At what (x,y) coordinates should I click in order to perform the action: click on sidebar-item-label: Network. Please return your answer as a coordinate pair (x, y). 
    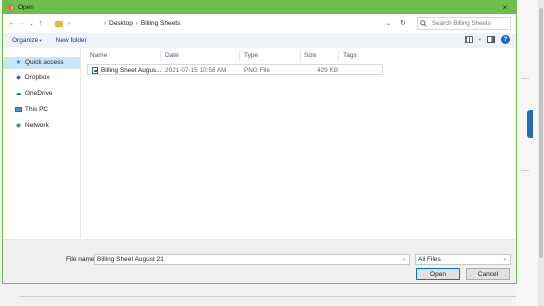
    Looking at the image, I should click on (37, 125).